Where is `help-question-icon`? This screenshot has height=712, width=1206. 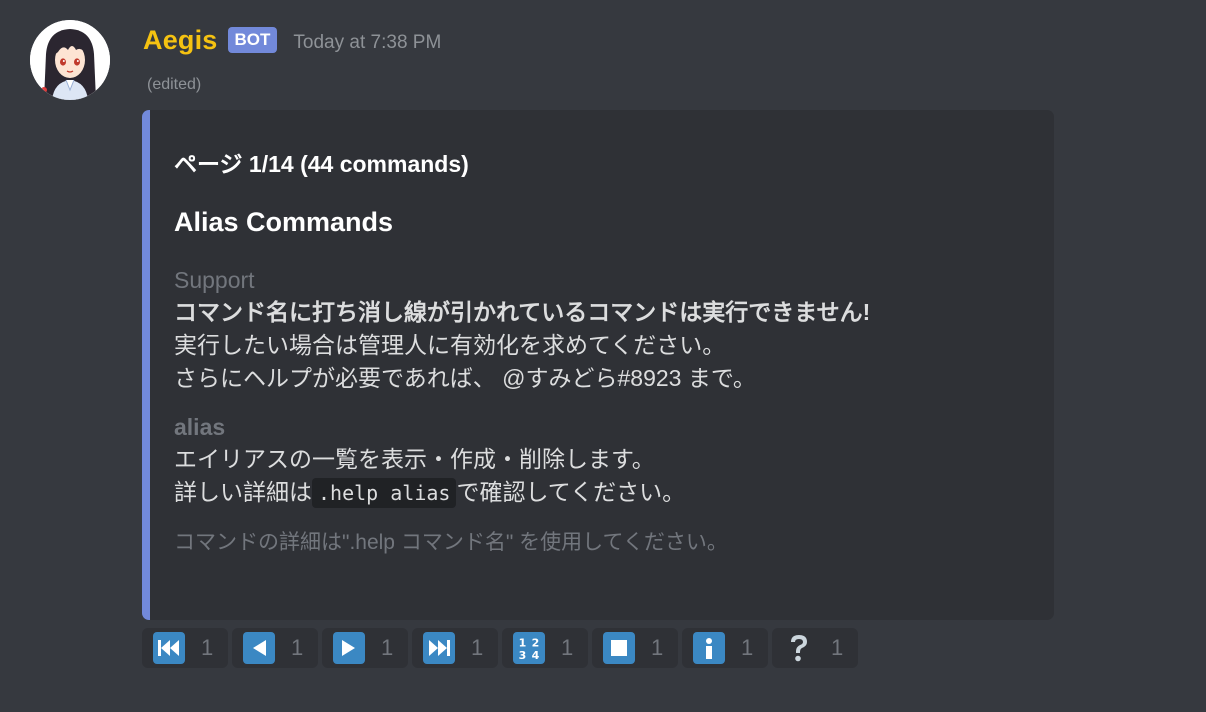 help-question-icon is located at coordinates (799, 648).